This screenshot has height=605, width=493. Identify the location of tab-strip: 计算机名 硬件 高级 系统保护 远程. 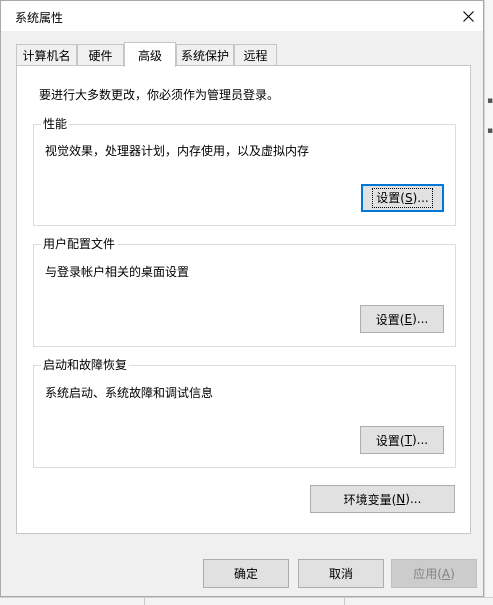
(246, 54).